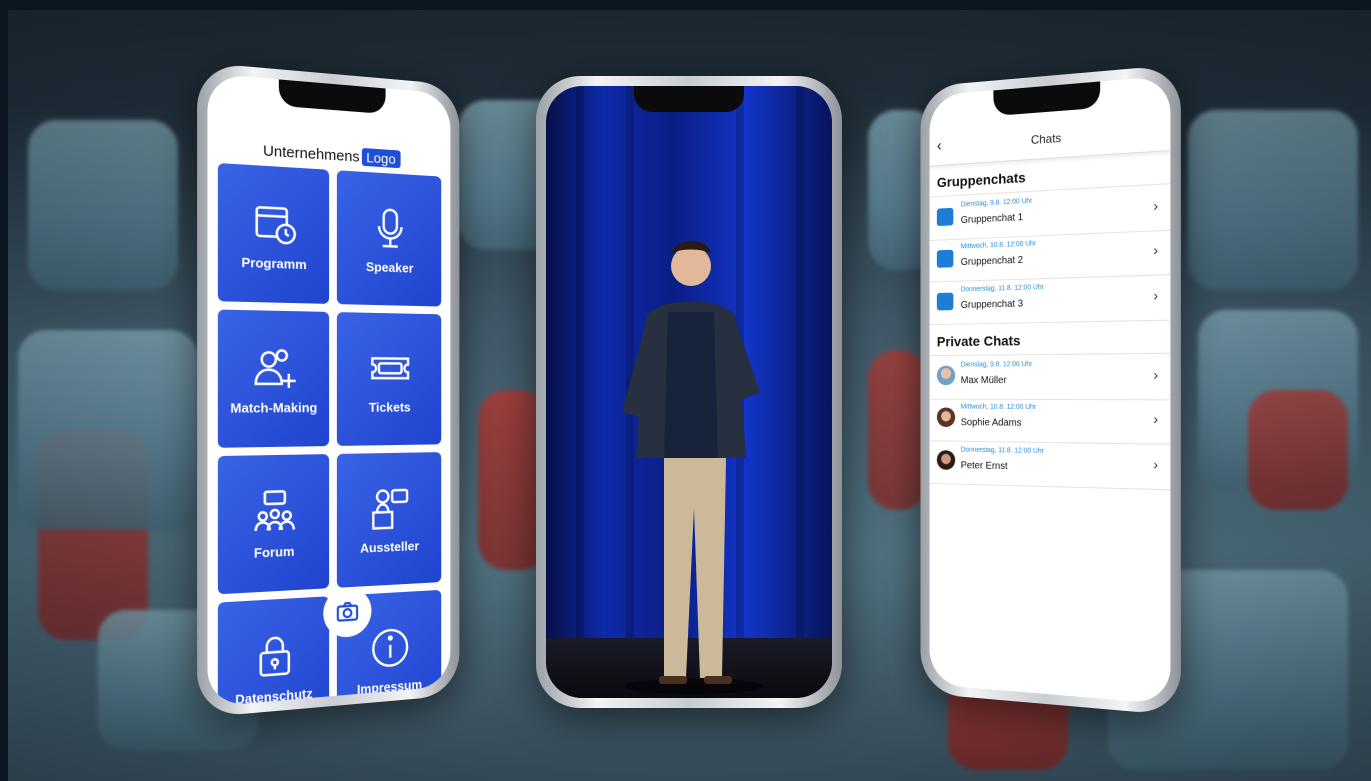  What do you see at coordinates (311, 154) in the screenshot?
I see `brand-text: Unternehmens` at bounding box center [311, 154].